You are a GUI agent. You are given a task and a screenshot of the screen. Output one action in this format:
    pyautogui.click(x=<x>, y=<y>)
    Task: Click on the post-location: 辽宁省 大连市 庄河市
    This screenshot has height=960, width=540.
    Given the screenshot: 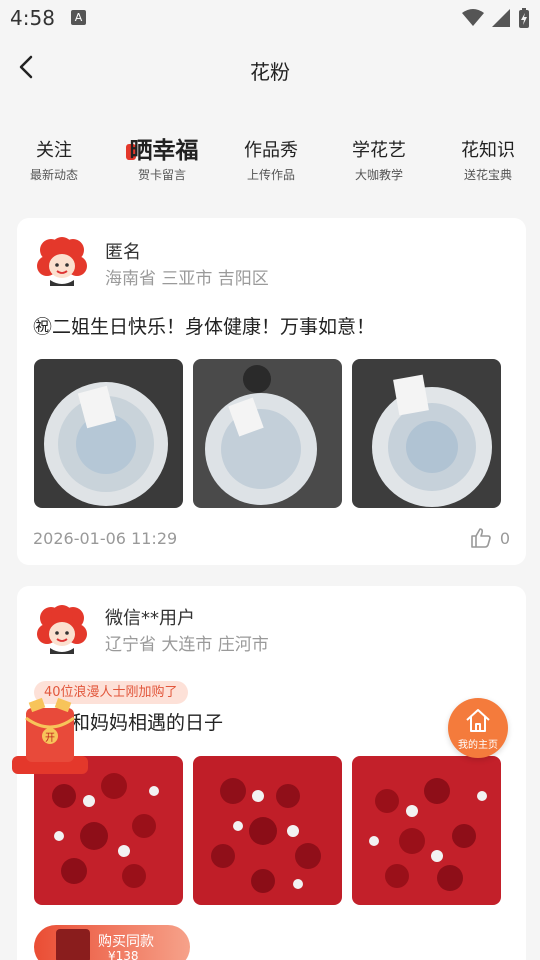 What is the action you would take?
    pyautogui.click(x=187, y=645)
    